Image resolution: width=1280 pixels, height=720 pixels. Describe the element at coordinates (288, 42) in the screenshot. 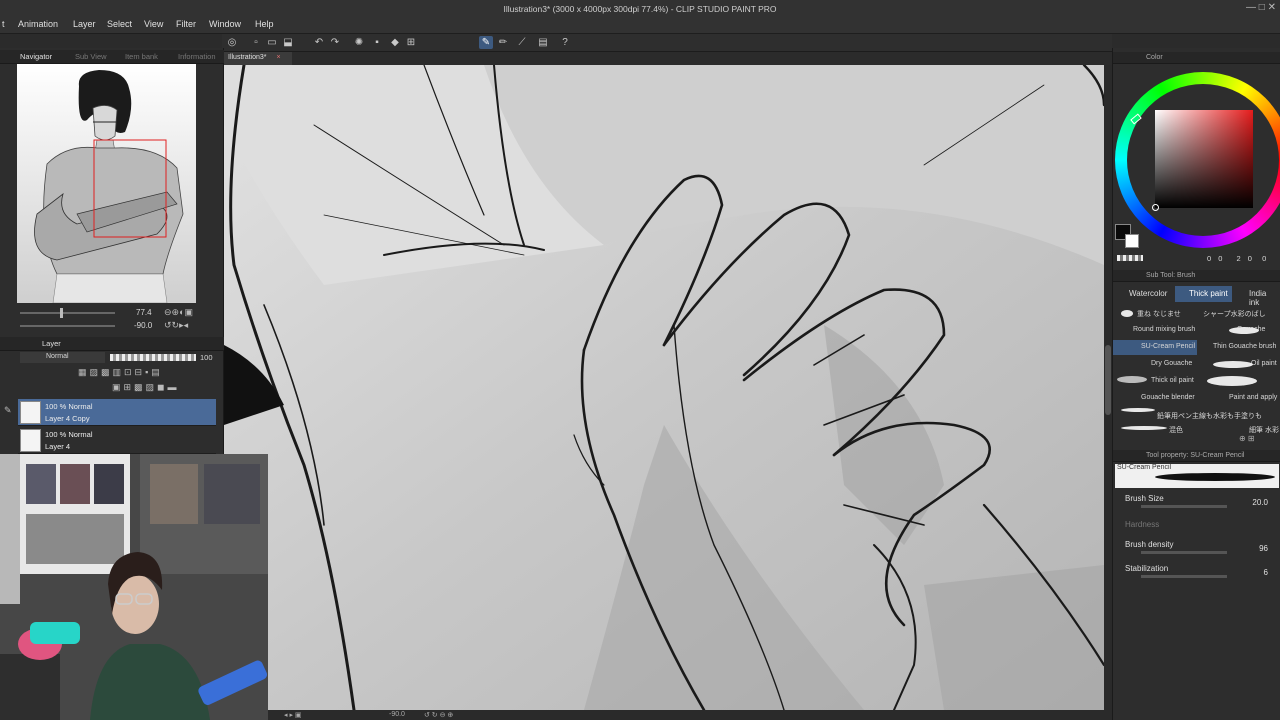

I see `save-icon: ⬓` at that location.